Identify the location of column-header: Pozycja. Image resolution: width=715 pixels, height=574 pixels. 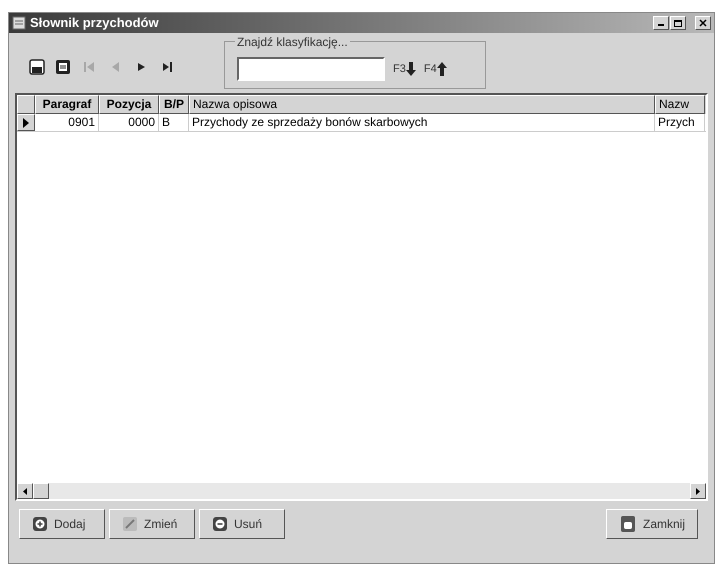
(129, 104).